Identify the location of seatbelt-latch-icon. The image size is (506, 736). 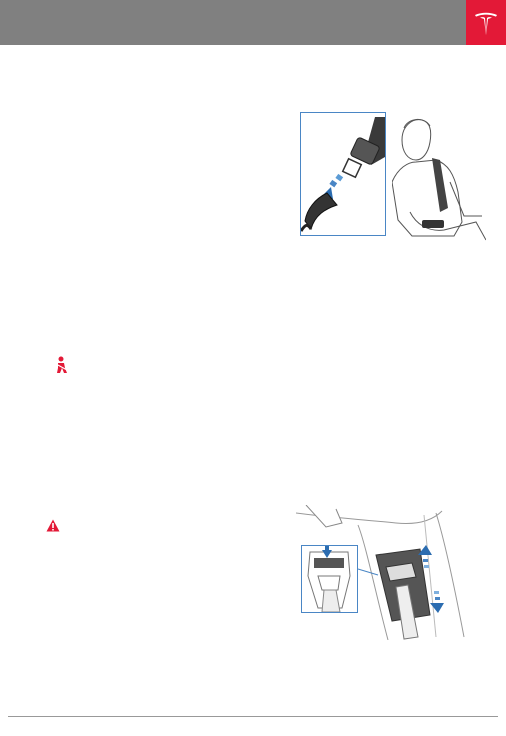
(363, 148).